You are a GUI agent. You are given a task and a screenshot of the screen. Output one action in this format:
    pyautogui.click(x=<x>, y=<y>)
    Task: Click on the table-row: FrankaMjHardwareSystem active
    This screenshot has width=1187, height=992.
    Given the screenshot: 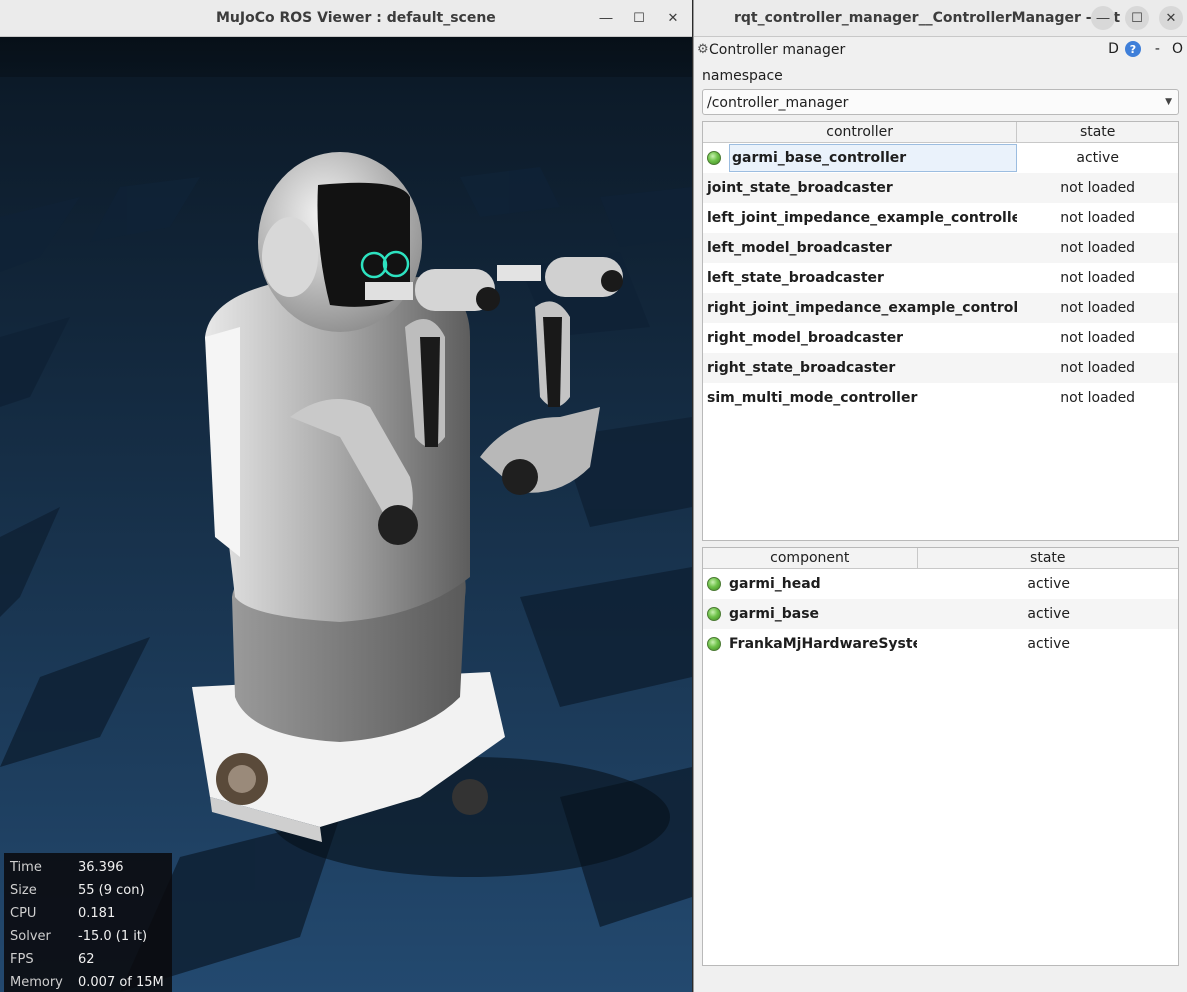 What is the action you would take?
    pyautogui.click(x=940, y=644)
    